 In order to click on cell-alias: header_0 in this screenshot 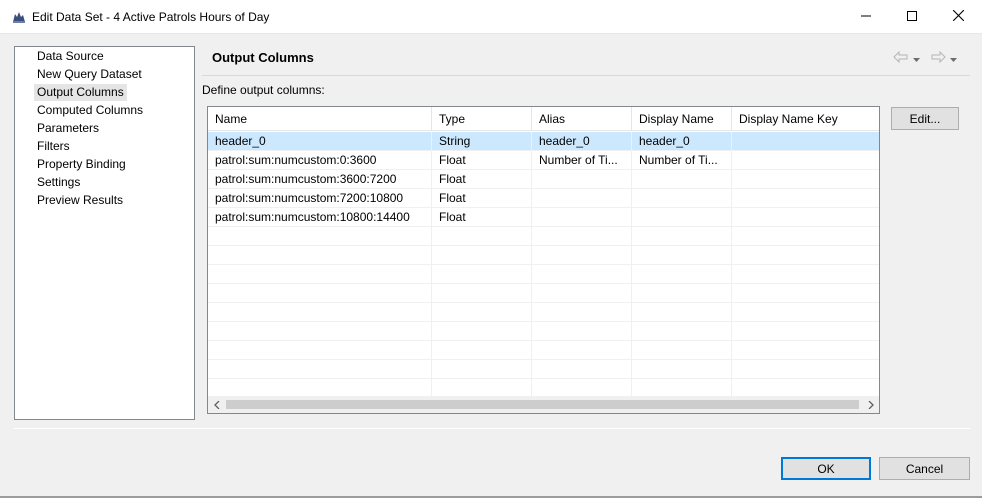, I will do `click(582, 141)`.